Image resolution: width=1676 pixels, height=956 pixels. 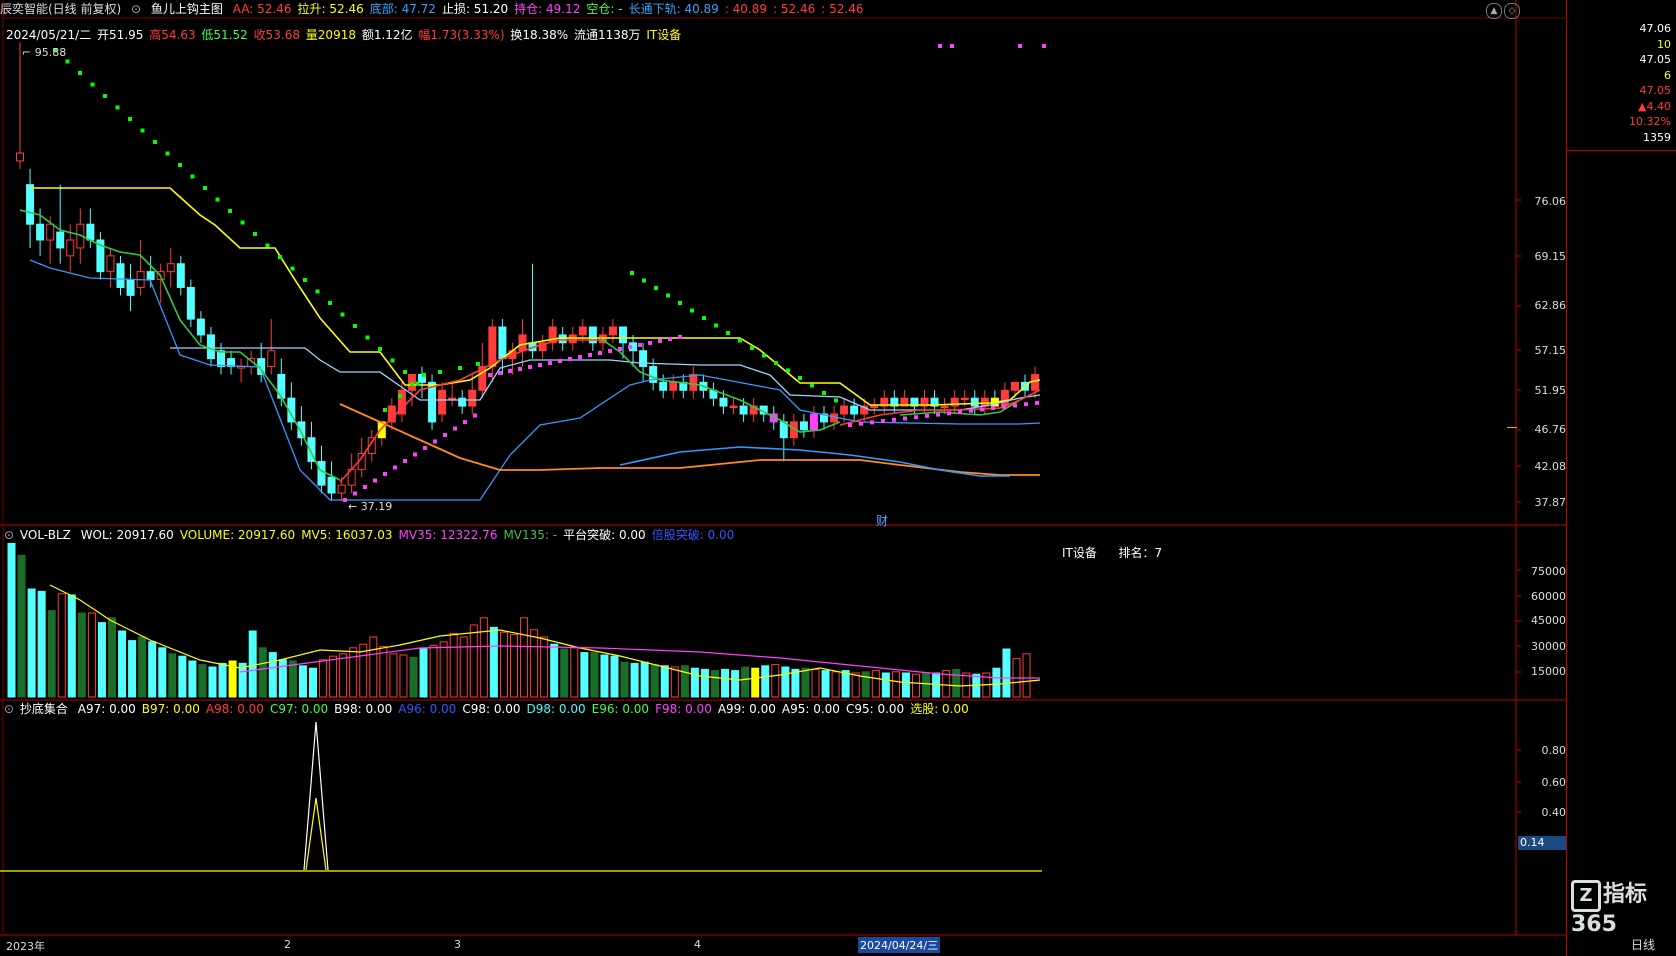 What do you see at coordinates (1554, 782) in the screenshot?
I see `y-tick-label: 0.60` at bounding box center [1554, 782].